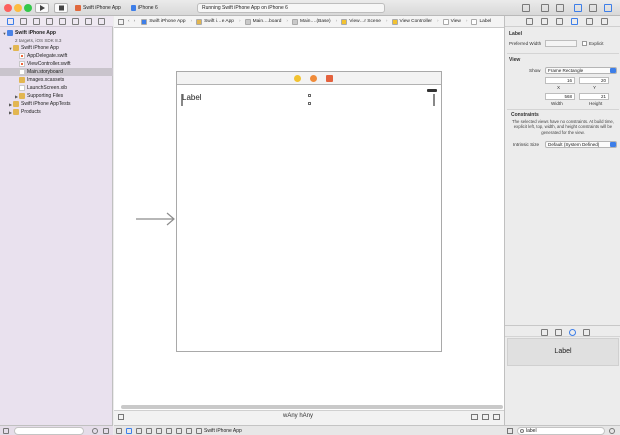 Image resolution: width=620 pixels, height=435 pixels. I want to click on run-button, so click(42, 8).